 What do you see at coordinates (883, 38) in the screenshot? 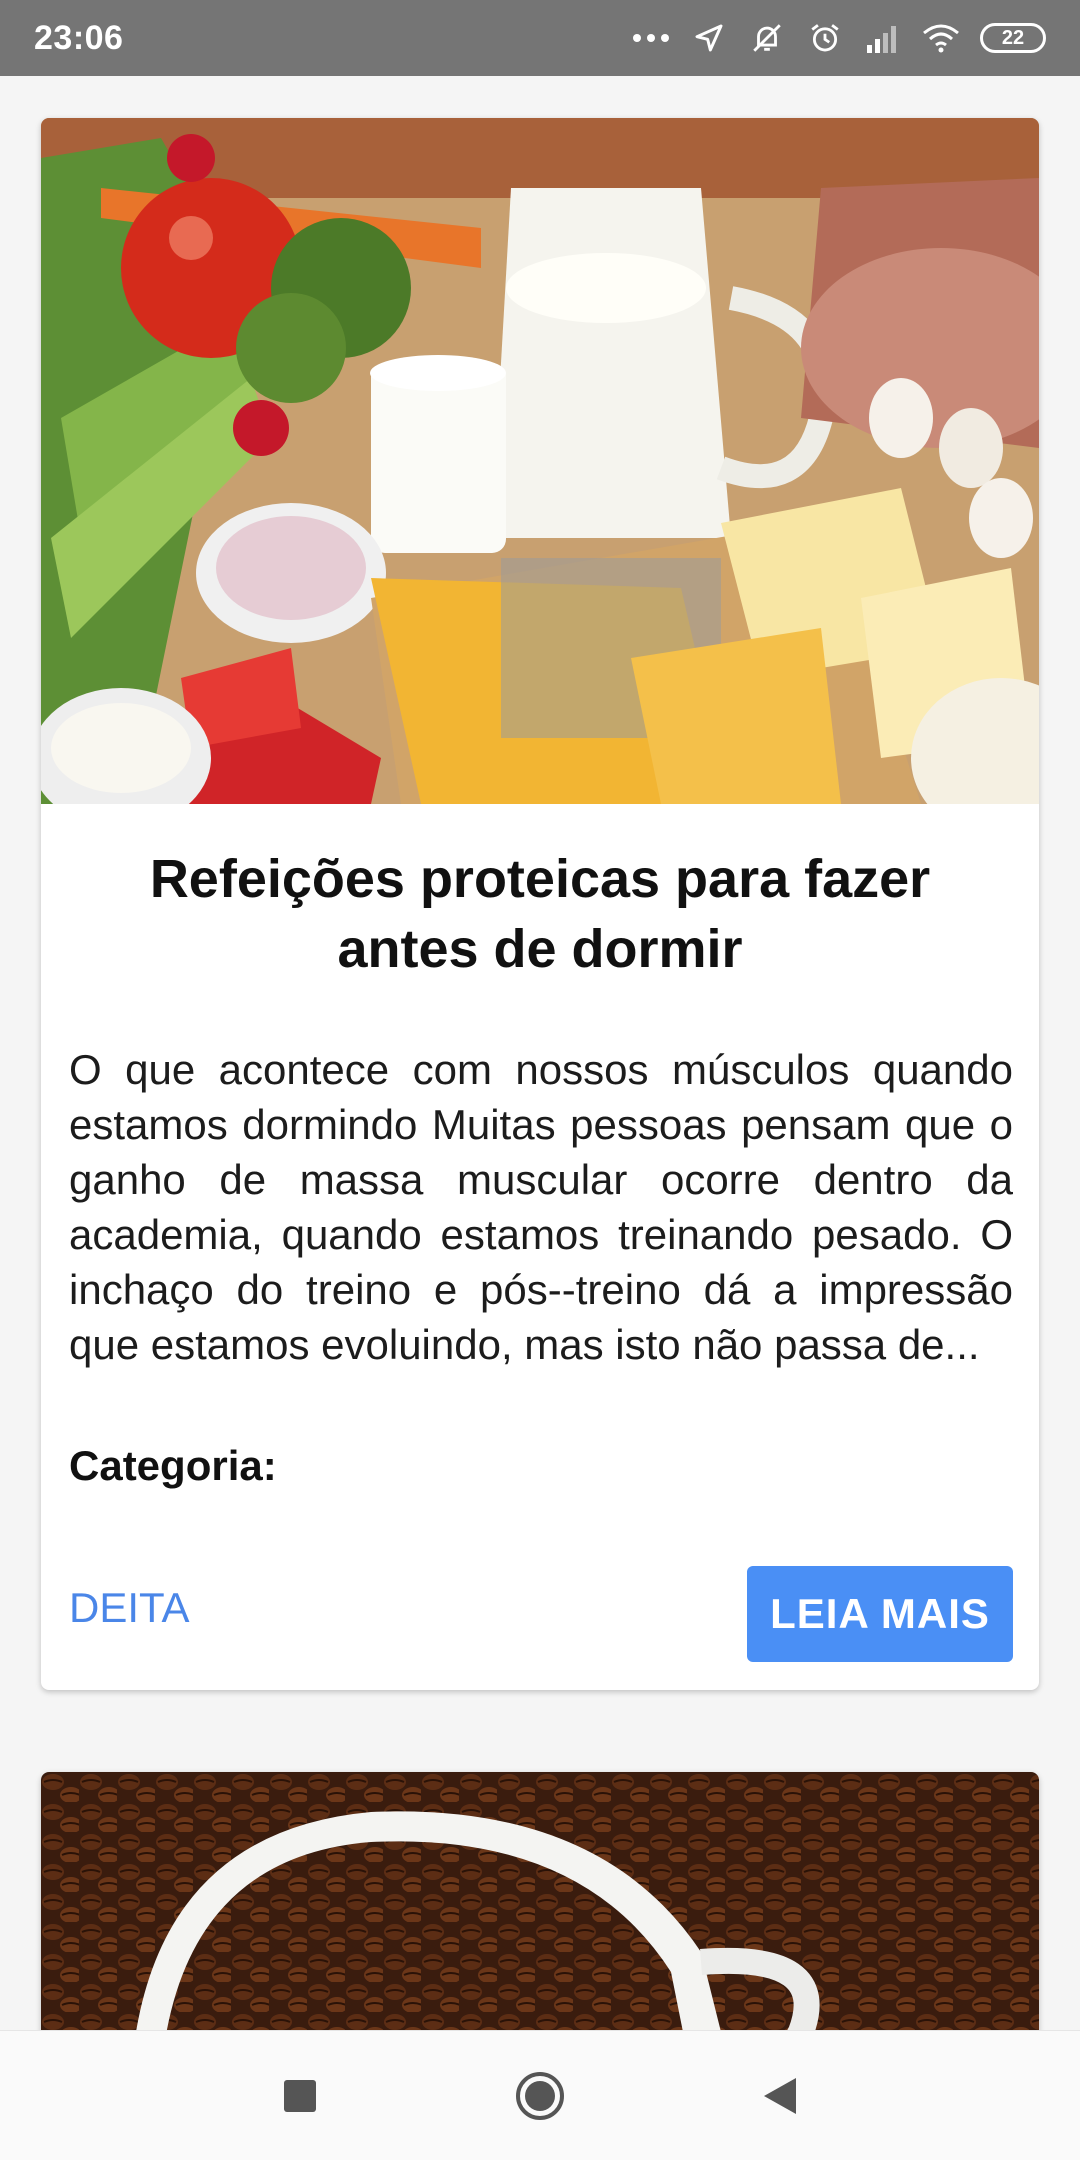
I see `signal-icon` at bounding box center [883, 38].